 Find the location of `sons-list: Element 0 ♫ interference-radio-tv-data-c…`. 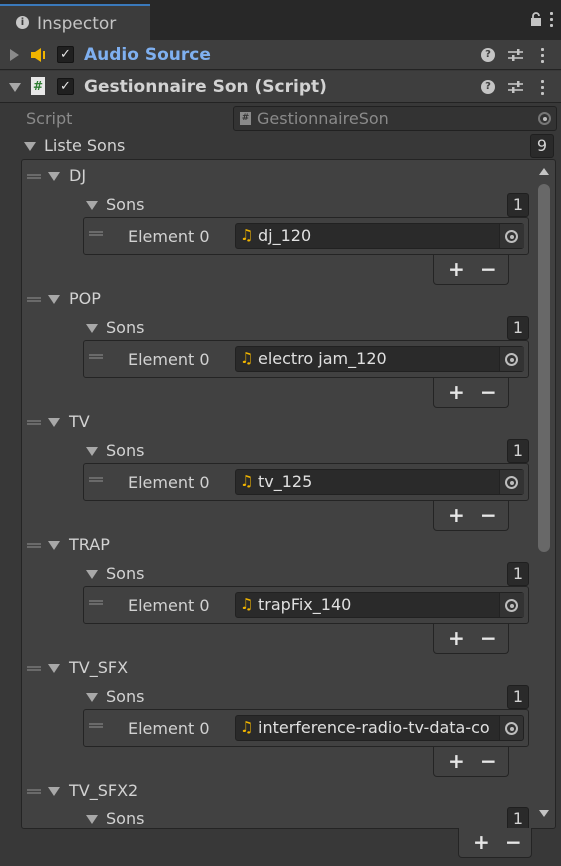

sons-list: Element 0 ♫ interference-radio-tv-data-c… is located at coordinates (306, 728).